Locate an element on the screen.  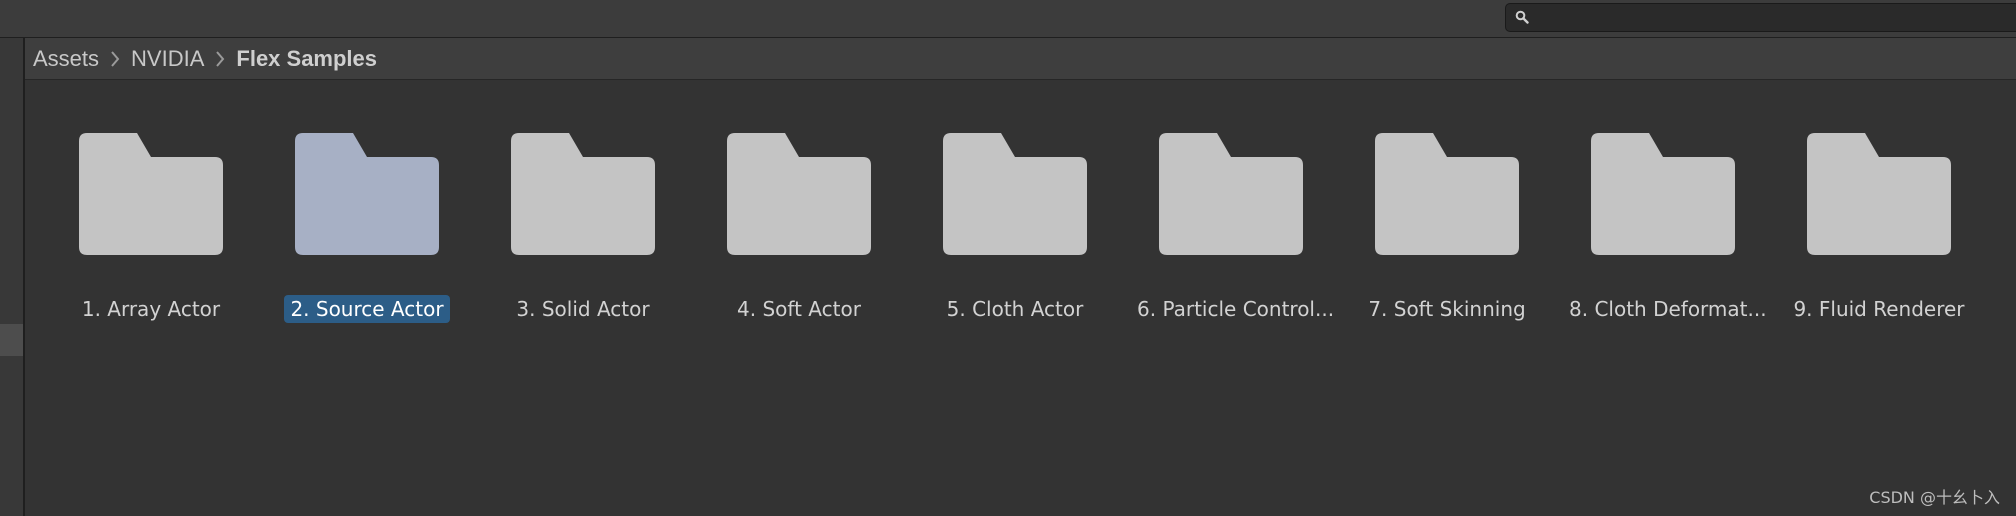
folder-item: 1. Array Actor is located at coordinates (151, 233).